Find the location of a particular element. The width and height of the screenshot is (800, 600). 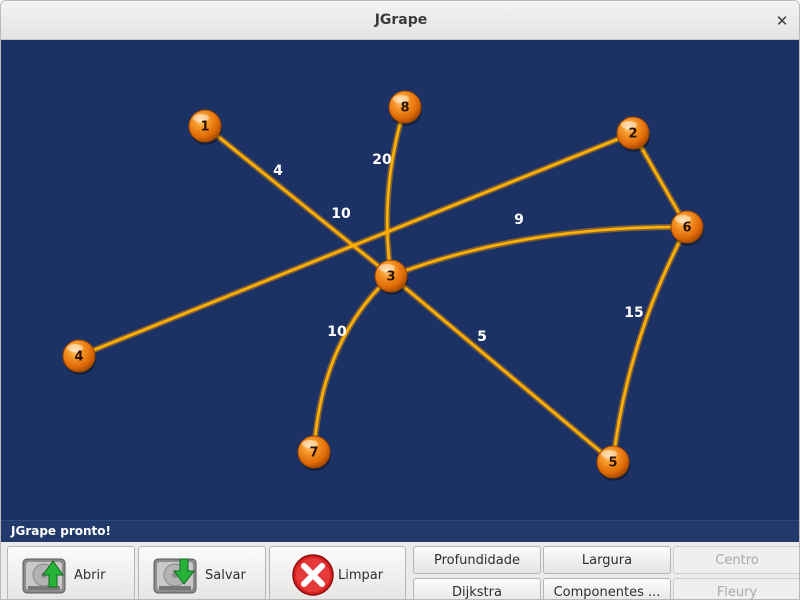

dijkstra-button: Dijkstra is located at coordinates (477, 589).